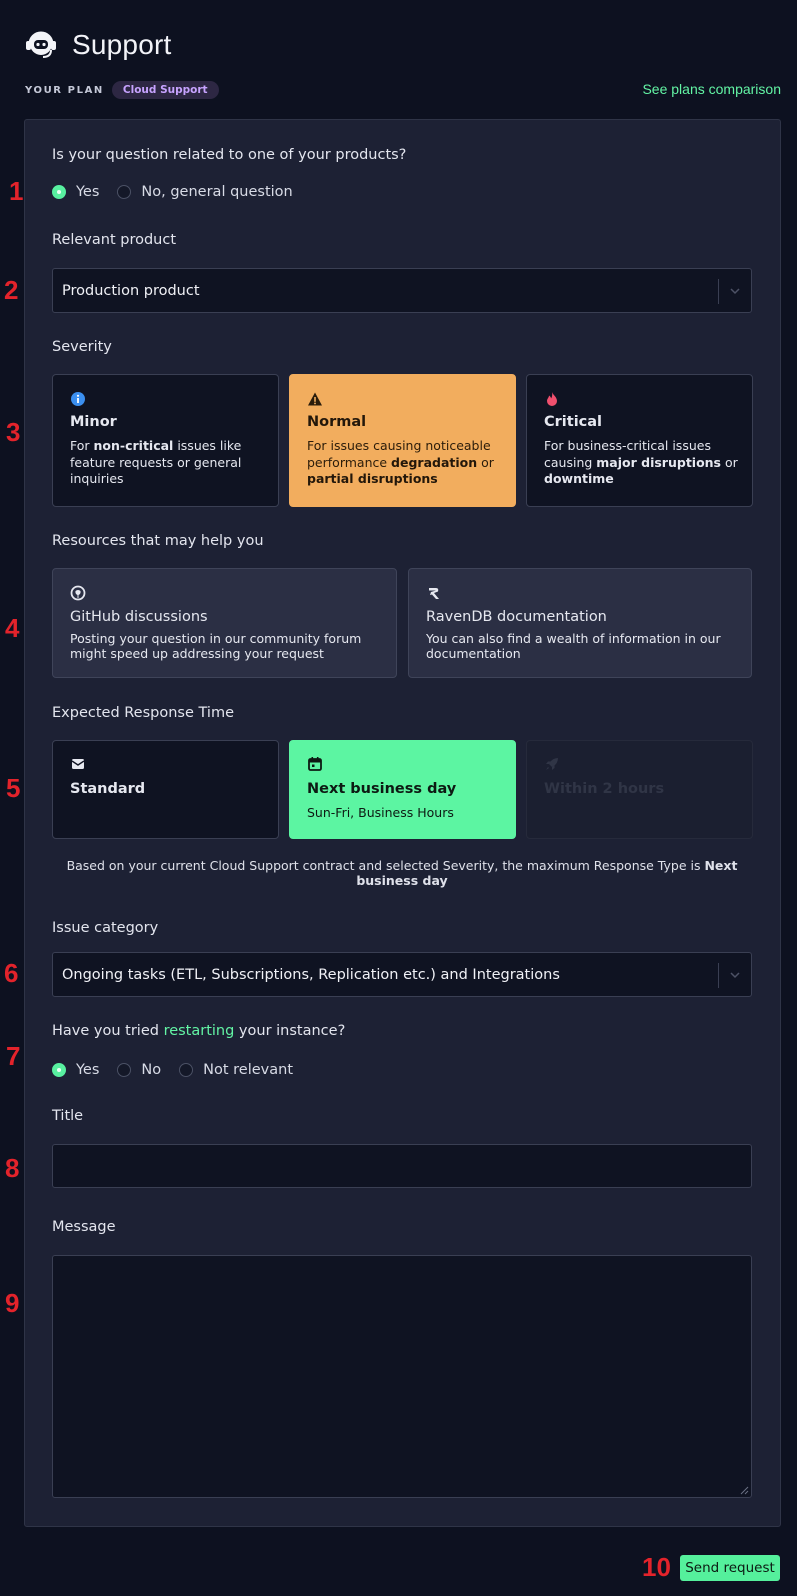 The image size is (797, 1596). I want to click on response-label: Expected Response Time, so click(143, 713).